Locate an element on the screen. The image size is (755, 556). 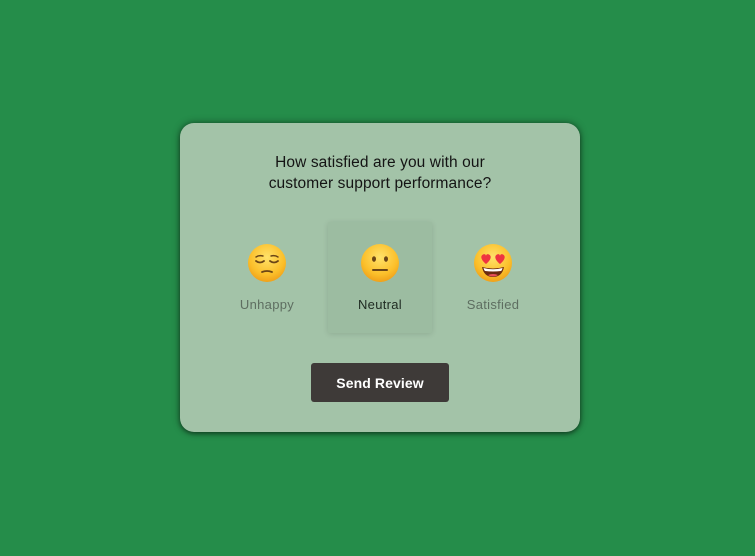
send-review-button: Send Review is located at coordinates (380, 382).